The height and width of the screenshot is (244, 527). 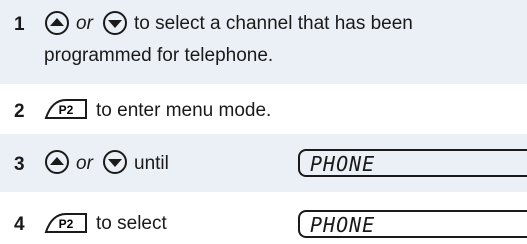 I want to click on step-text: to enter menu mode., so click(x=184, y=110).